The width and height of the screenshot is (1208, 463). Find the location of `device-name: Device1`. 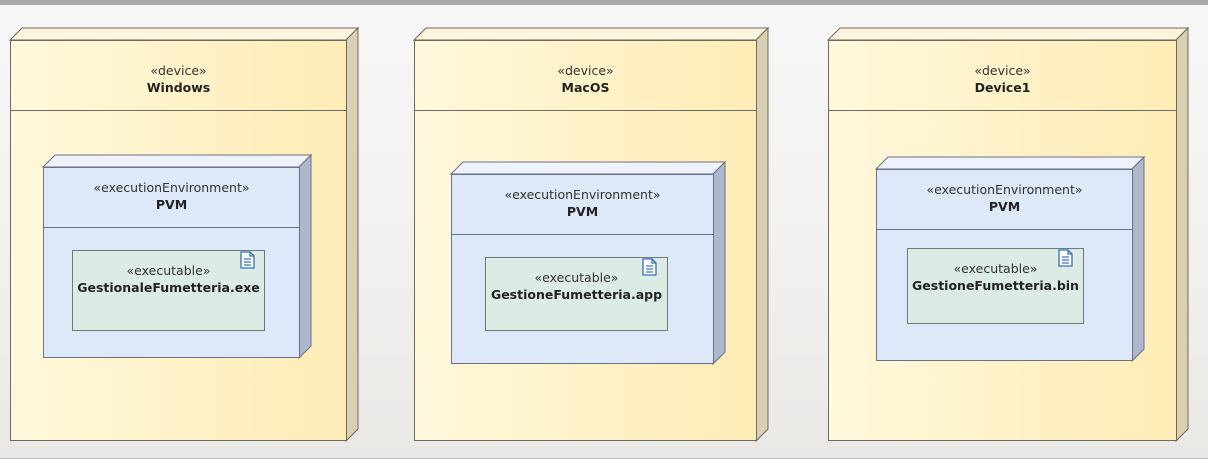

device-name: Device1 is located at coordinates (1002, 87).